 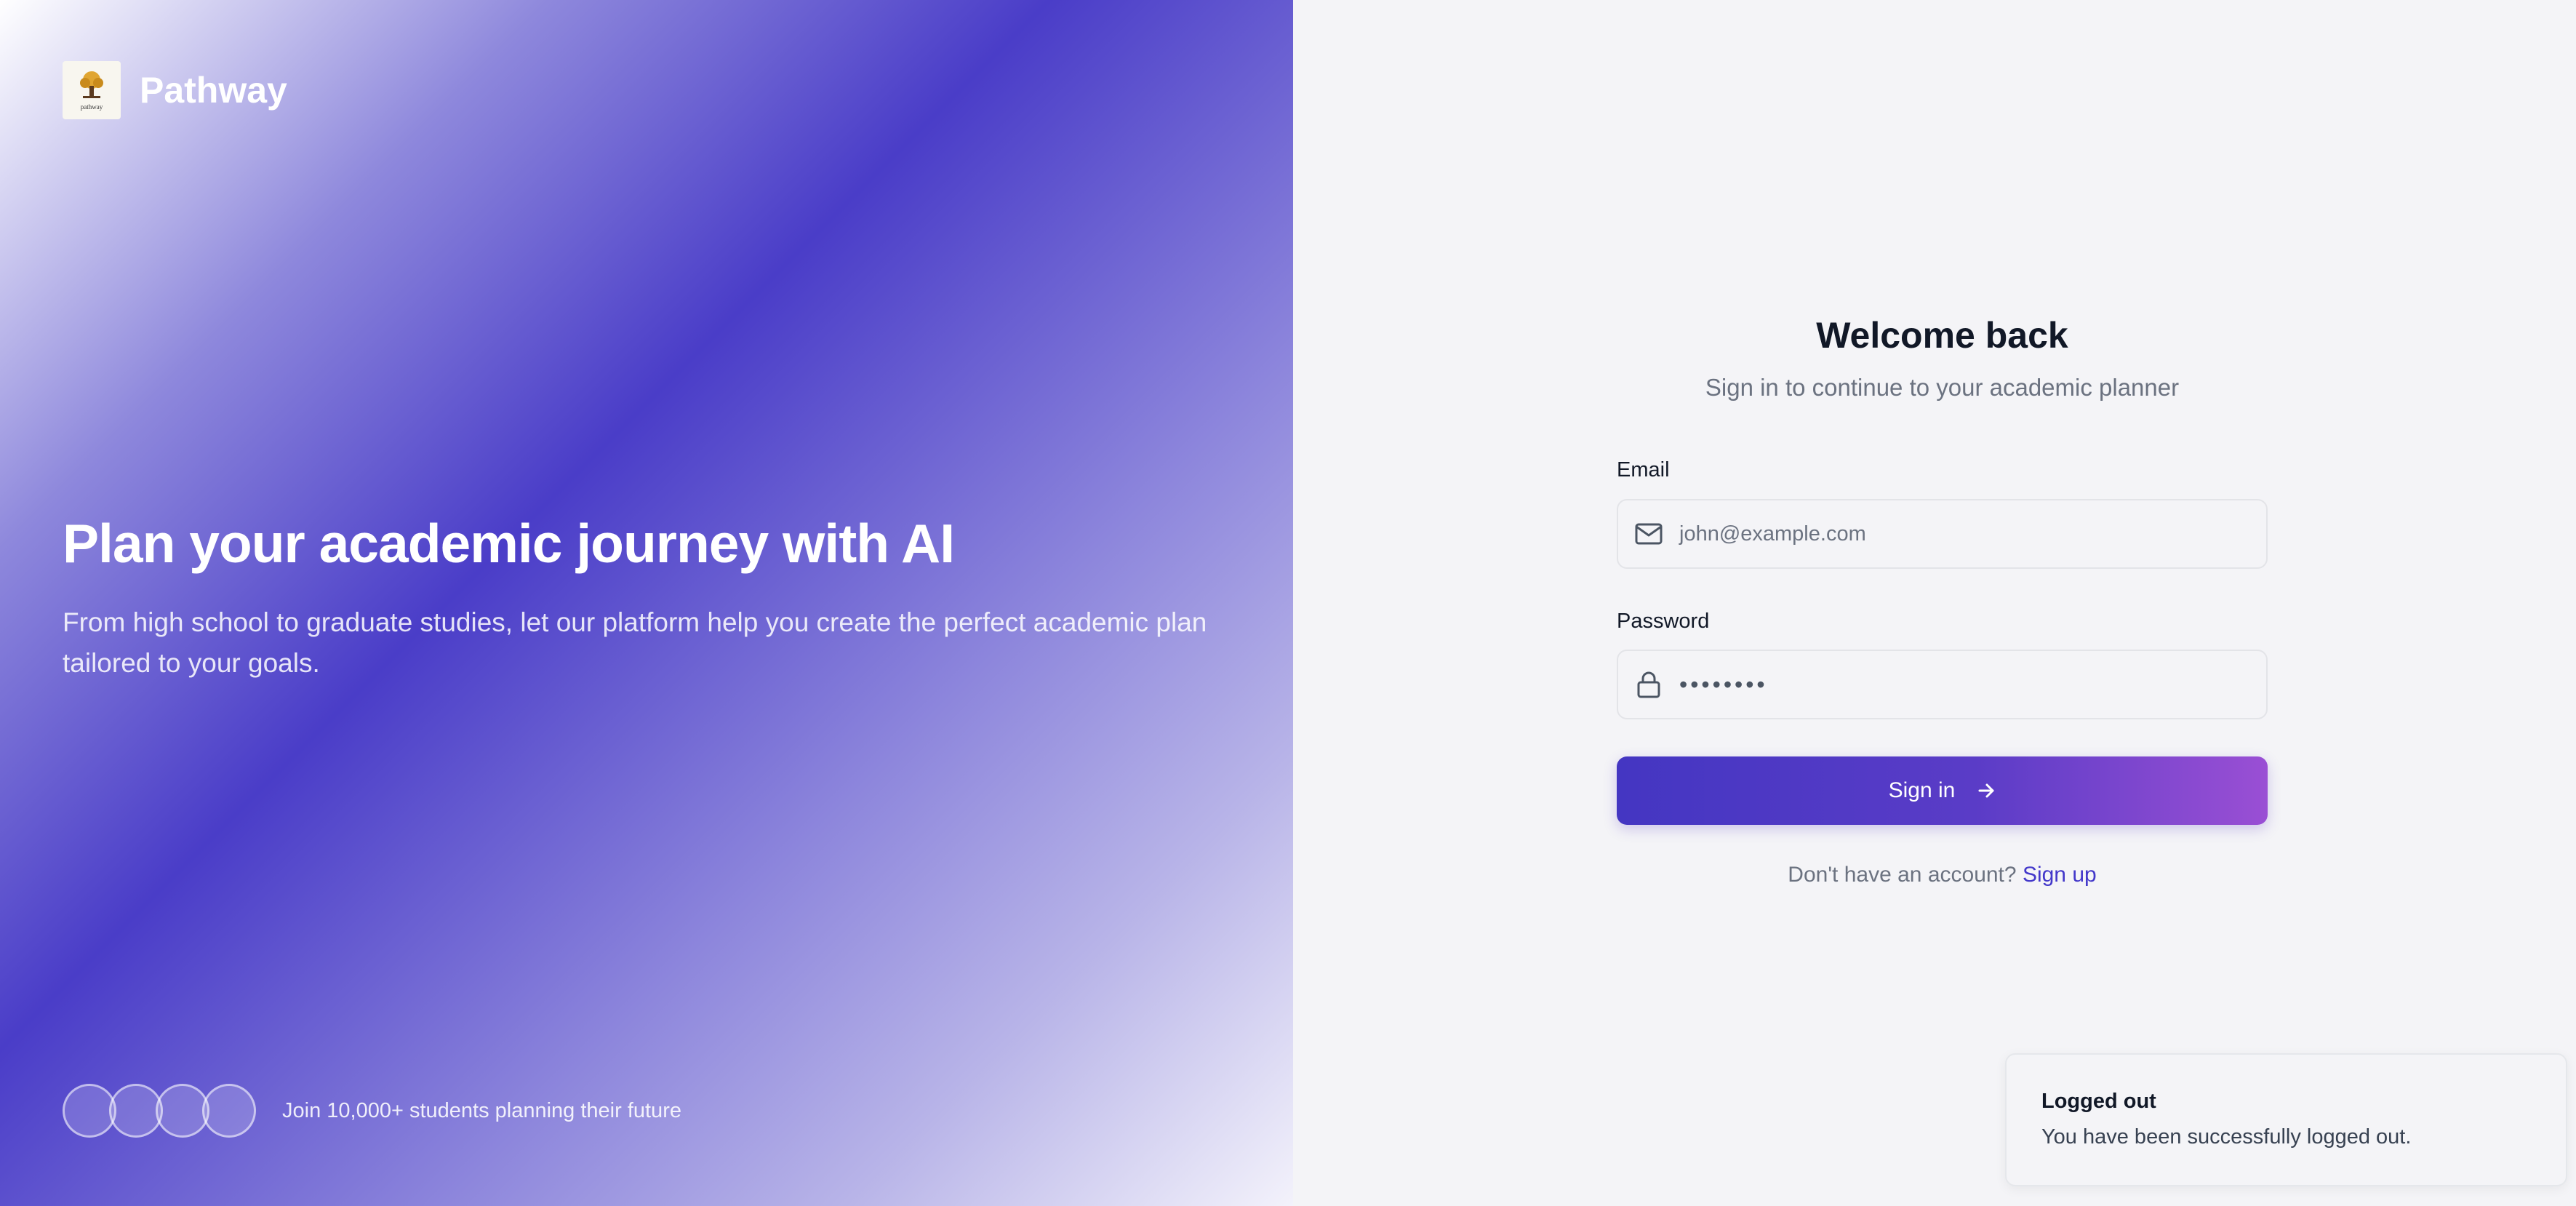 What do you see at coordinates (1986, 790) in the screenshot?
I see `arrow-right-icon` at bounding box center [1986, 790].